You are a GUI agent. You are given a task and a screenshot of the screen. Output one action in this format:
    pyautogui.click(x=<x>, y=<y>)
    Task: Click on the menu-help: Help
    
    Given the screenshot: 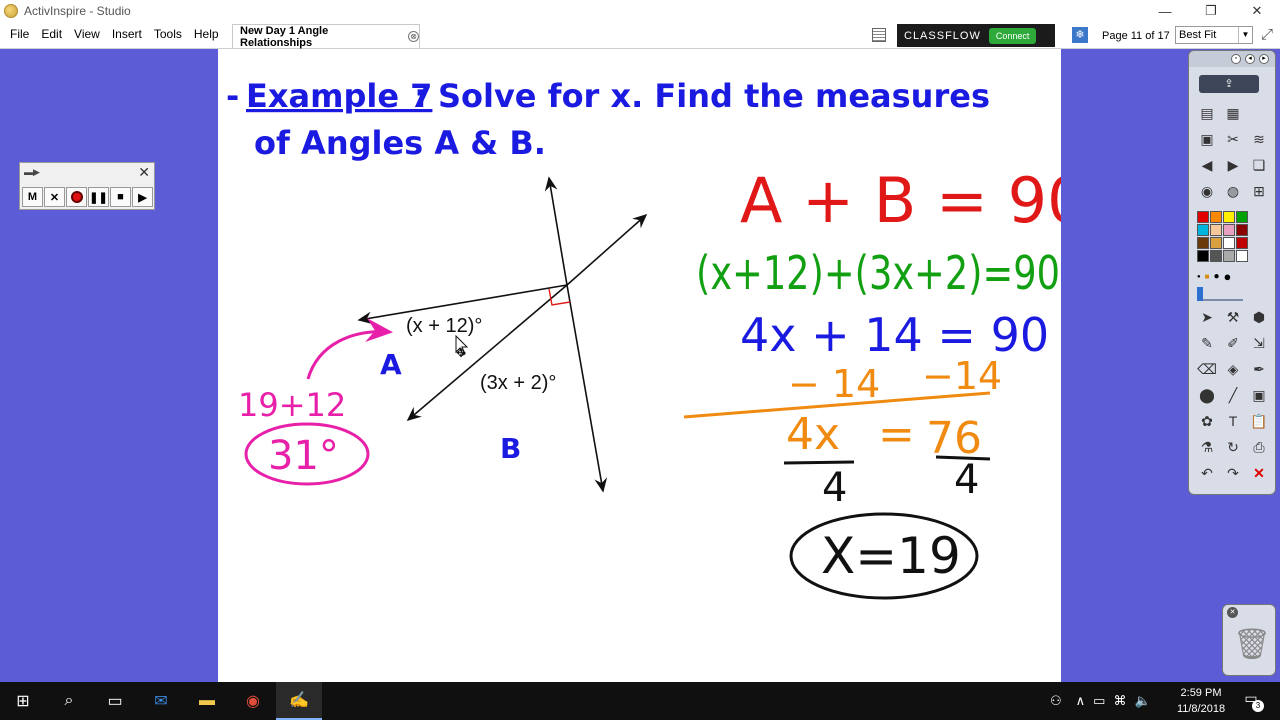 What is the action you would take?
    pyautogui.click(x=206, y=34)
    